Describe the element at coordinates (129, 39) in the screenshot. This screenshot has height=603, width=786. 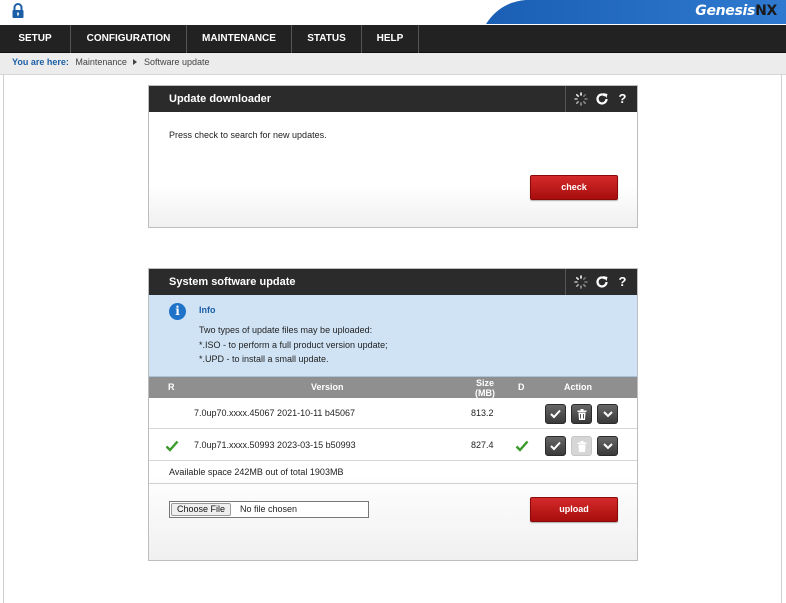
I see `nav-configuration: CONFIGURATION` at that location.